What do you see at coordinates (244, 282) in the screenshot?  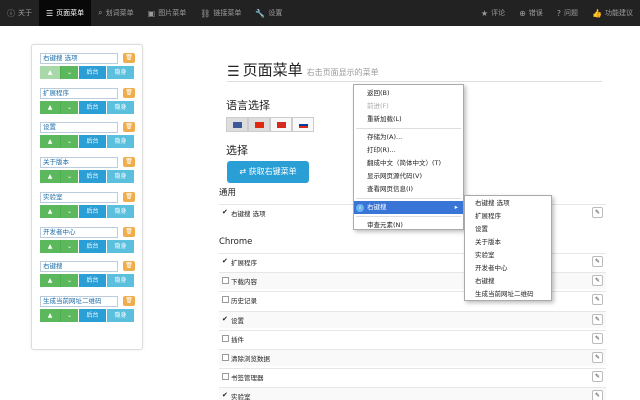 I see `option-label: 下载内容` at bounding box center [244, 282].